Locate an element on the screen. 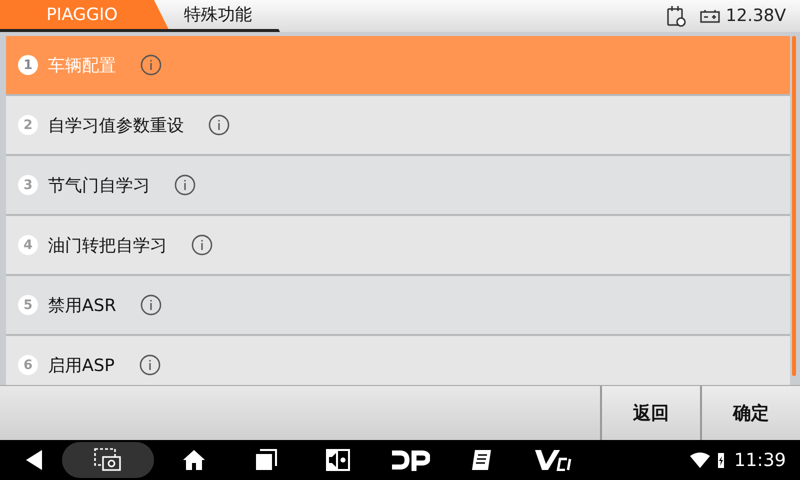 The image size is (800, 480). volume-brightness-icon is located at coordinates (338, 460).